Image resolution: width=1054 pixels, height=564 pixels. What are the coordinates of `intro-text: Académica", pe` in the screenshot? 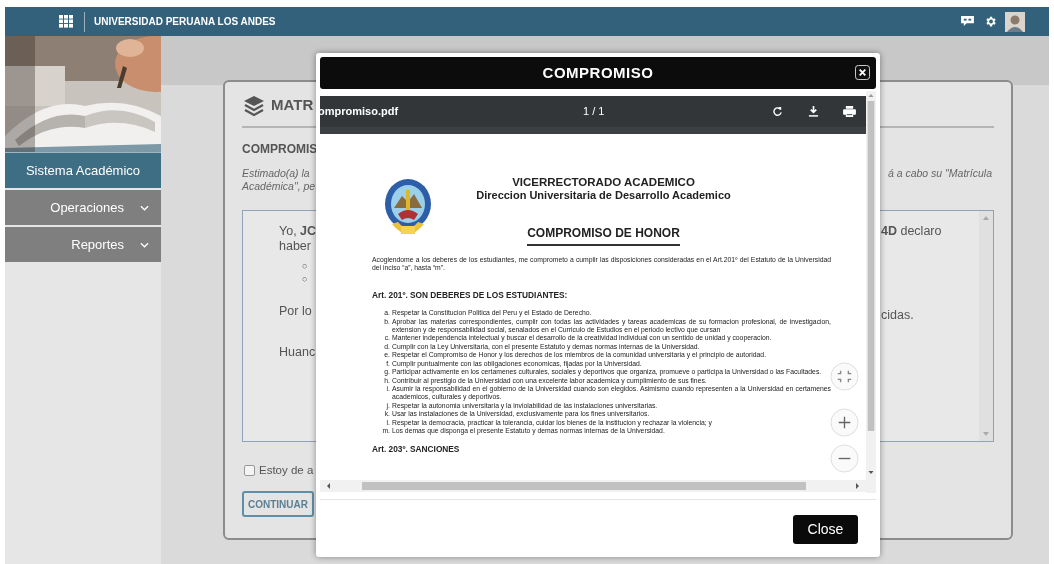 It's located at (279, 186).